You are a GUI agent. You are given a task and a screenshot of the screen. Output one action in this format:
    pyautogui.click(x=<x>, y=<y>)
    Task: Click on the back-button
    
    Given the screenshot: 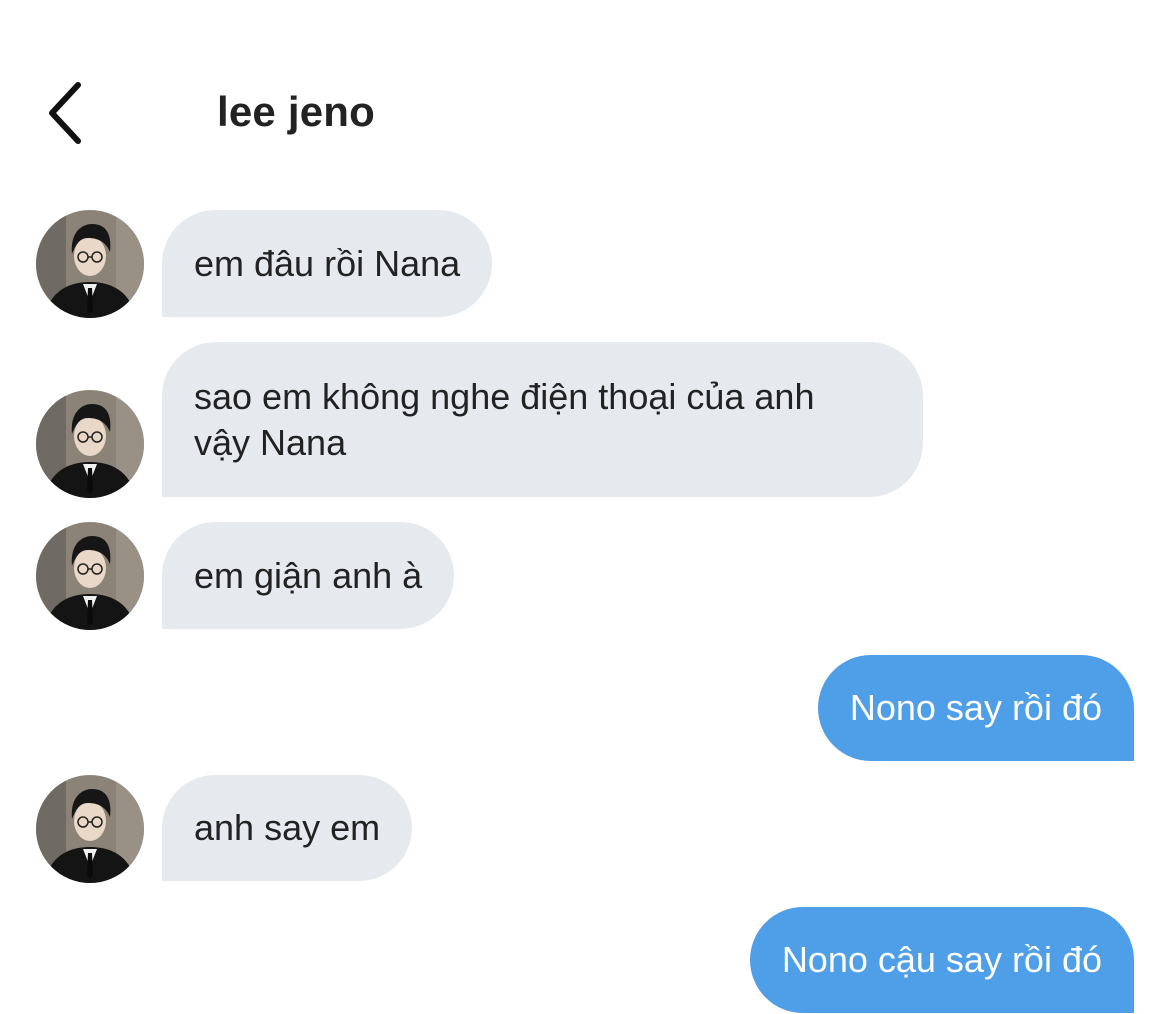 What is the action you would take?
    pyautogui.click(x=66, y=113)
    